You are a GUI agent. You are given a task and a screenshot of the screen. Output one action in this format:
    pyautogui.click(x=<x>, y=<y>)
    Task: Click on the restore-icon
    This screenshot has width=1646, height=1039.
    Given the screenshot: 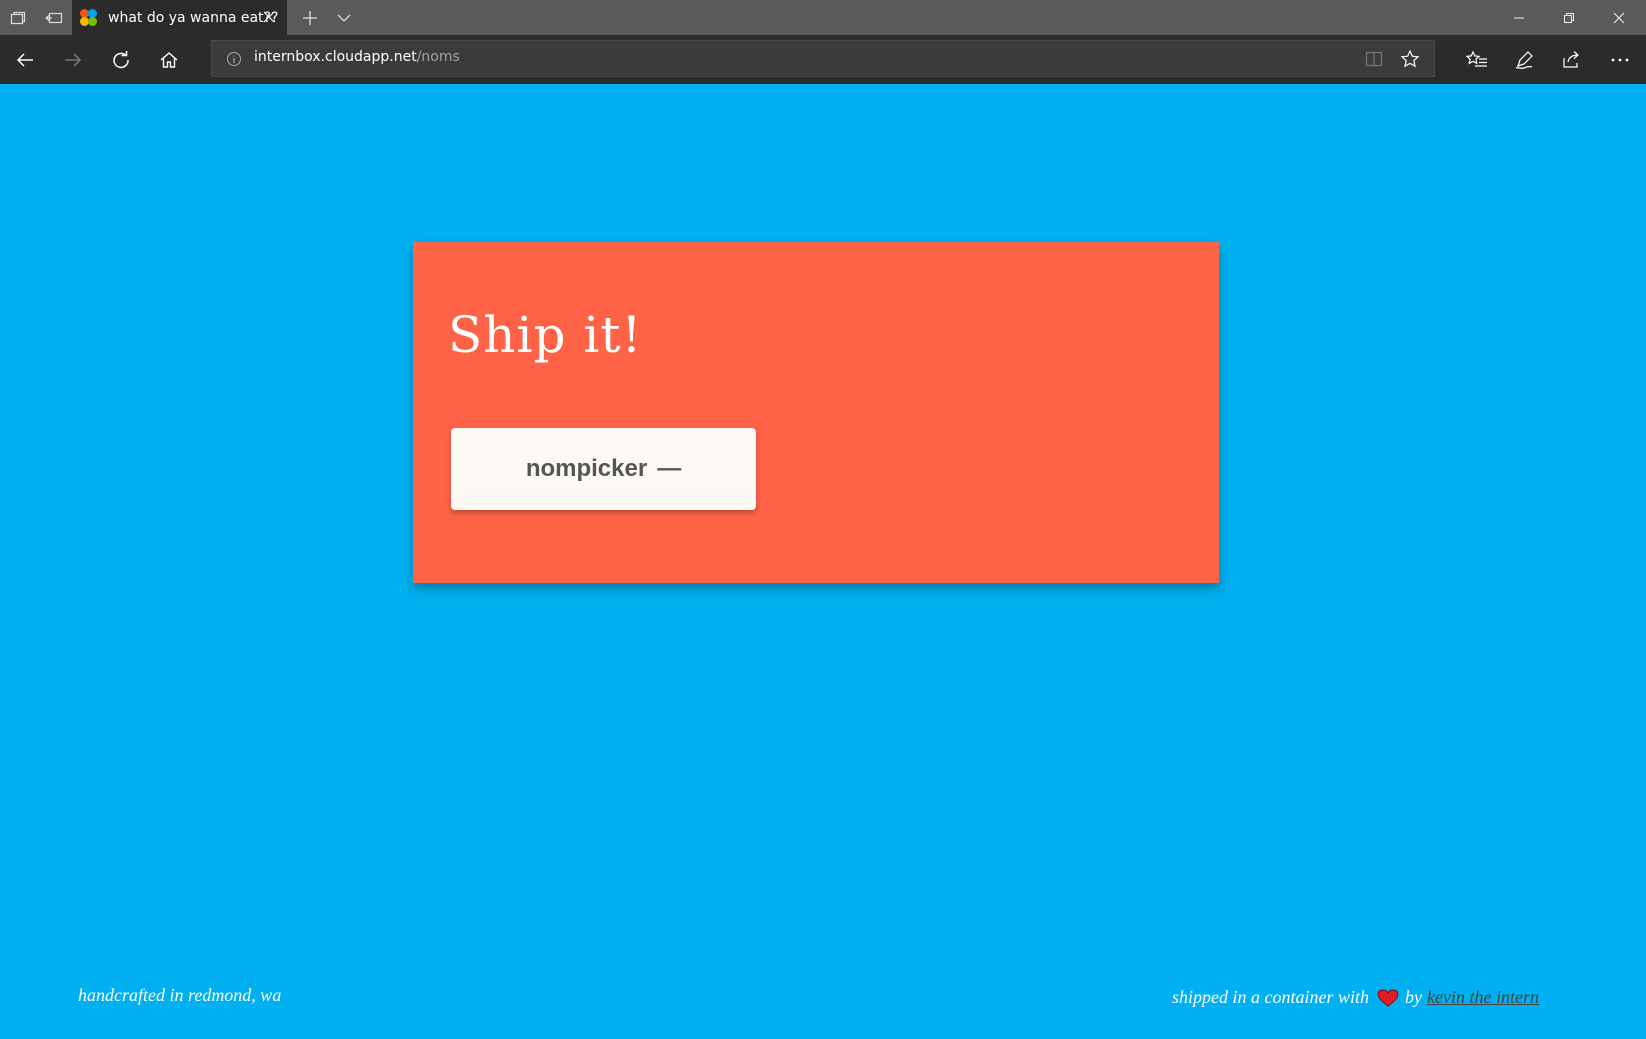 What is the action you would take?
    pyautogui.click(x=1569, y=17)
    